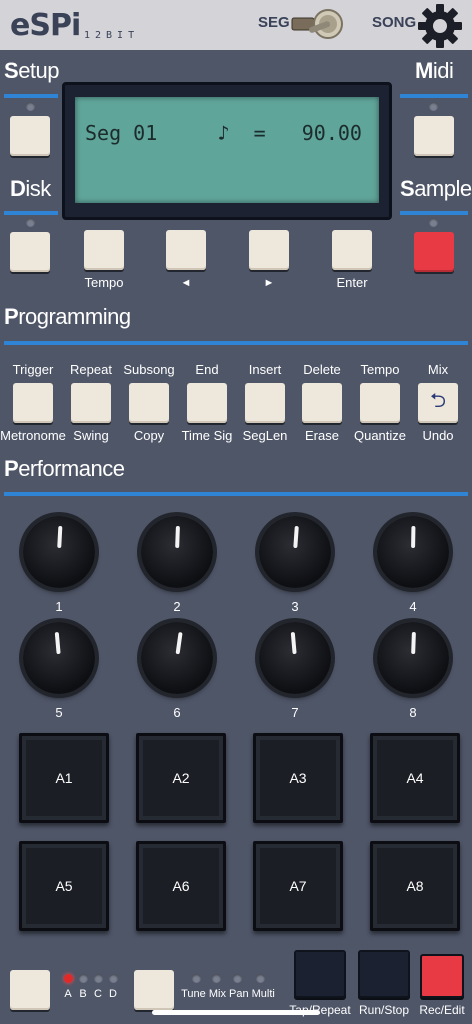  I want to click on programming-button-8: ⮌, so click(438, 403).